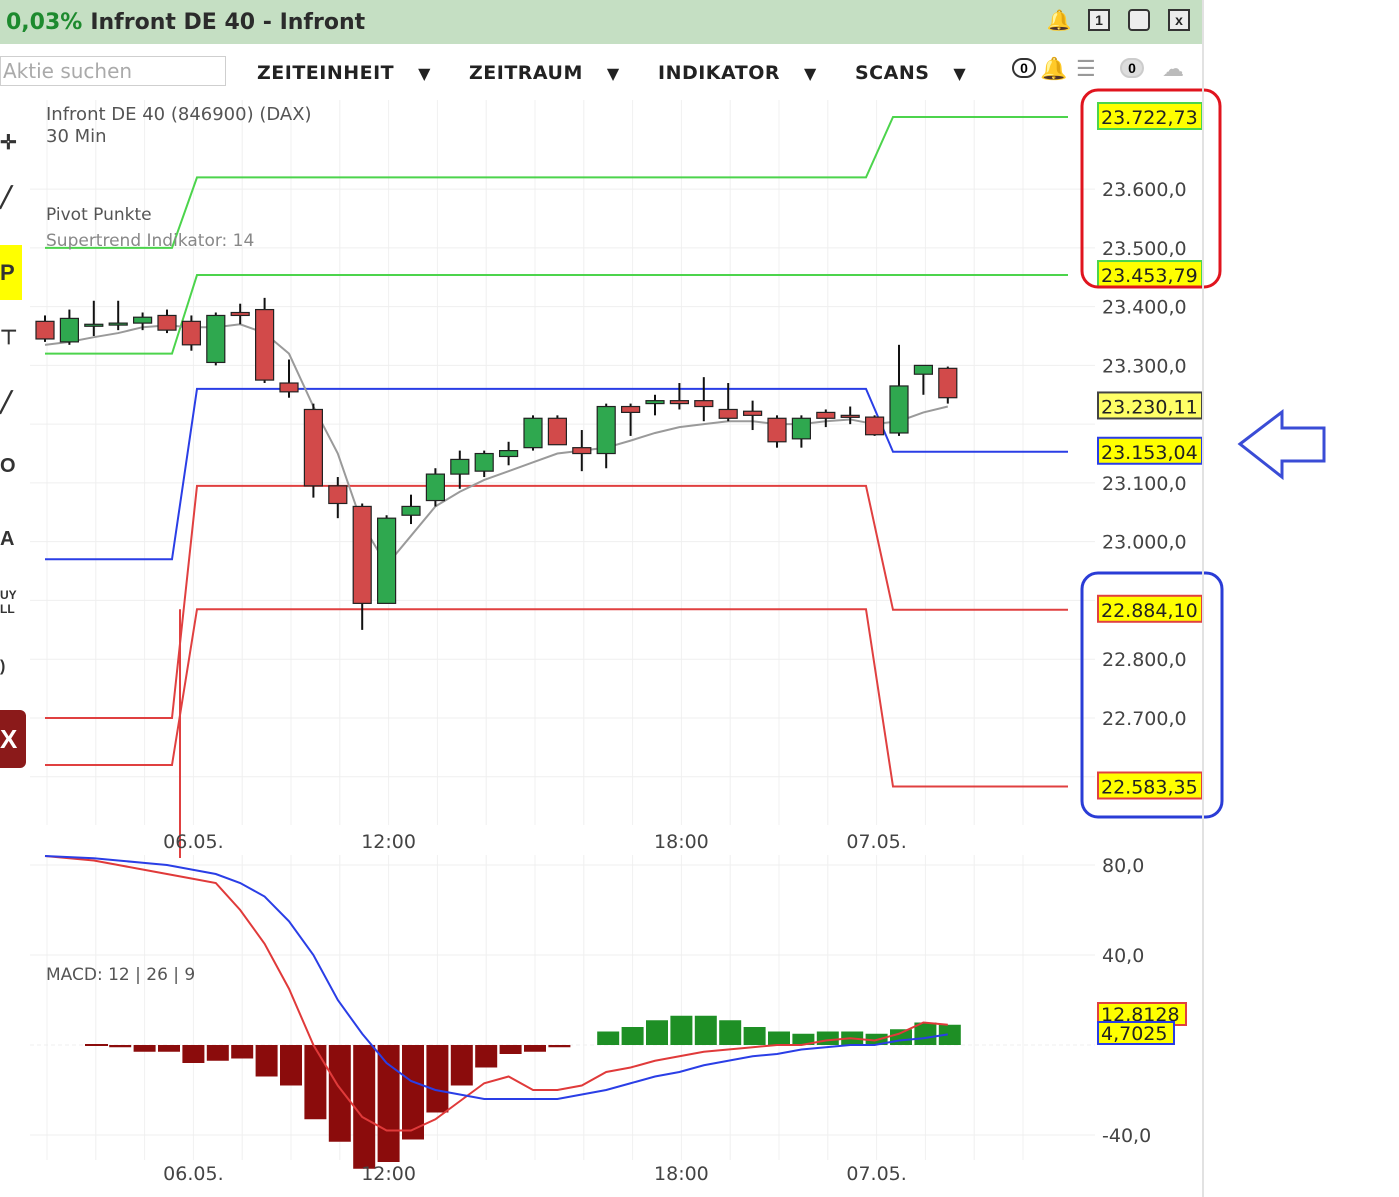  What do you see at coordinates (1144, 719) in the screenshot?
I see `y-tick-label: 22.700,0` at bounding box center [1144, 719].